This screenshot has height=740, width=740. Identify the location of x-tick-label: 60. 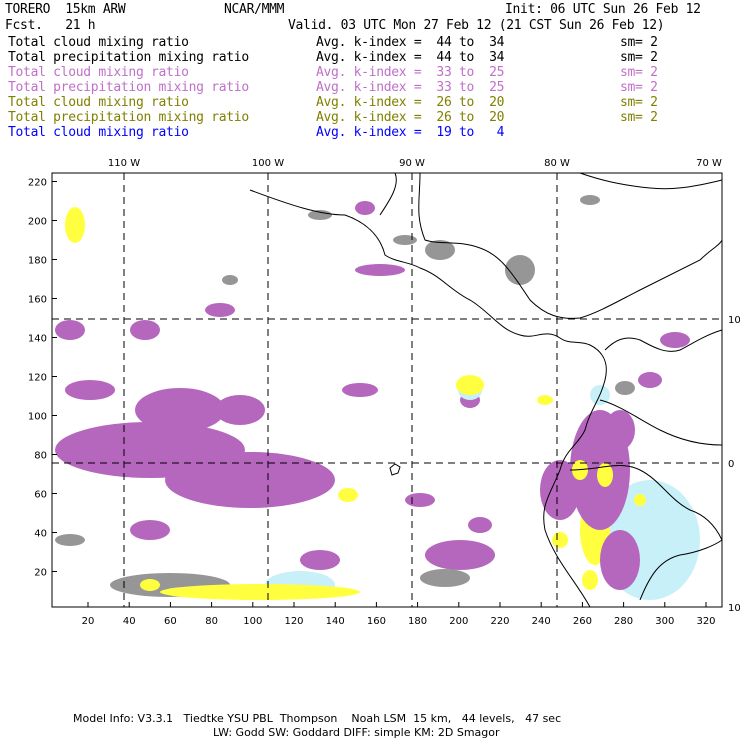
(170, 621).